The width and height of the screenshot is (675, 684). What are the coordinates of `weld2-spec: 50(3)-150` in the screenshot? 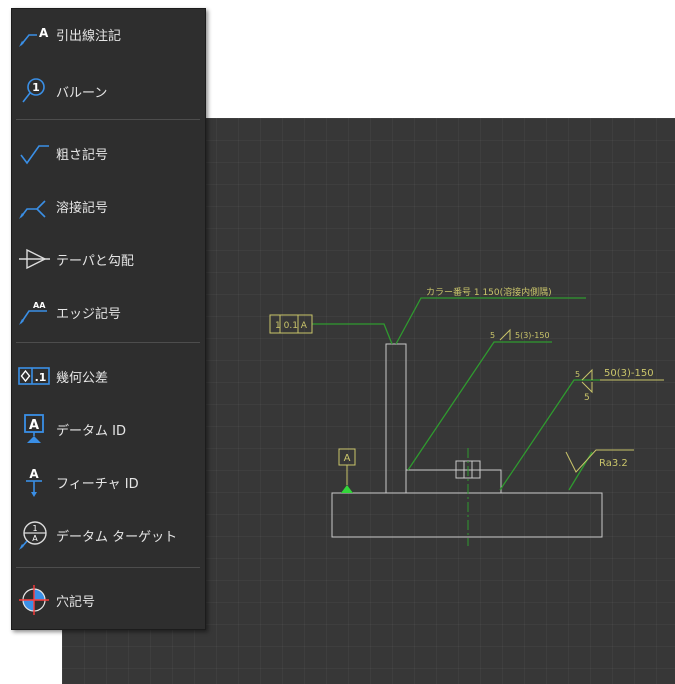 It's located at (629, 373).